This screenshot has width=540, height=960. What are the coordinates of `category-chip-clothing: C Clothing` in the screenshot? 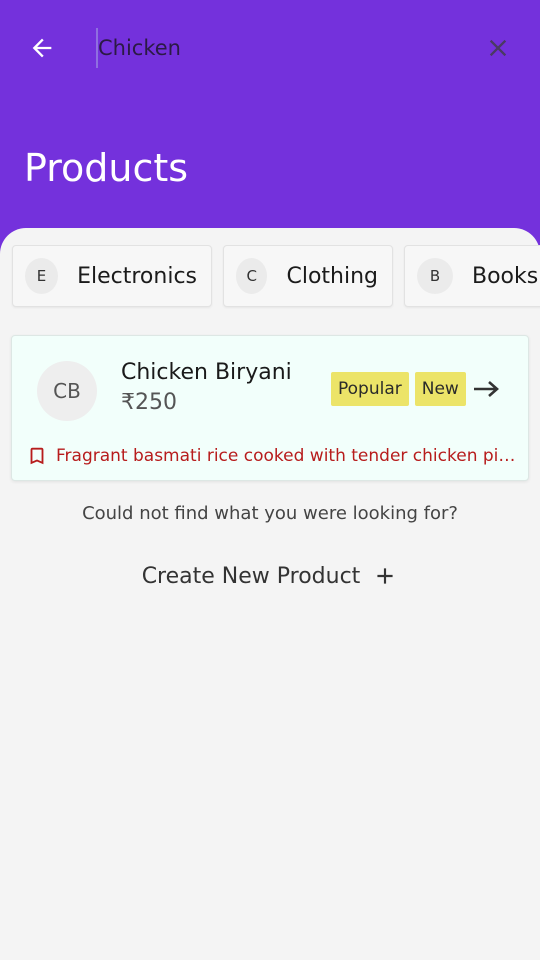 It's located at (308, 276).